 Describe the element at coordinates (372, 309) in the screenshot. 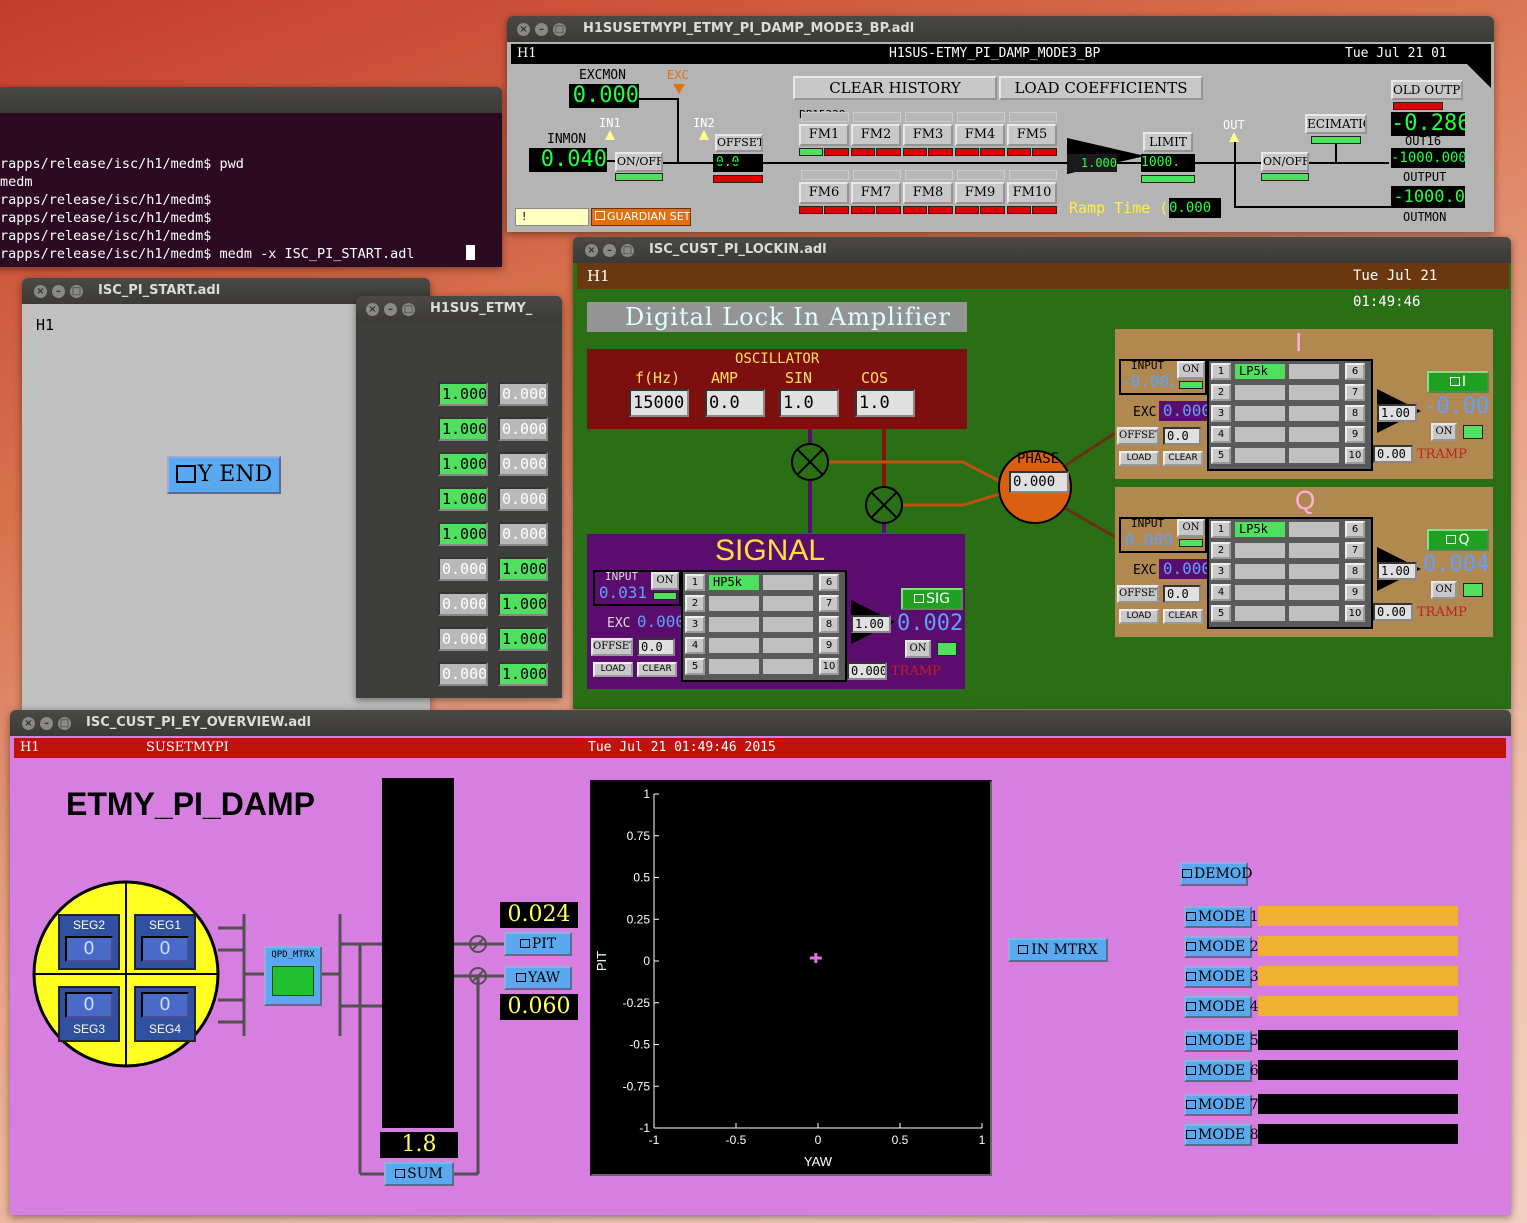

I see `close-icon: ×` at that location.